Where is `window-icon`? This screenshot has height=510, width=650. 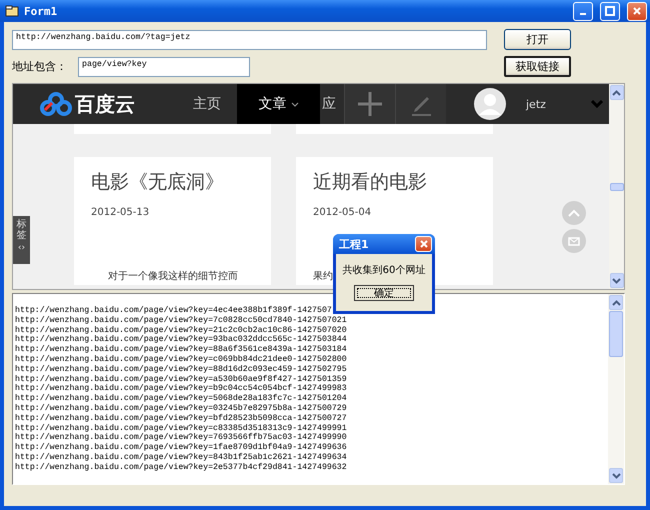 window-icon is located at coordinates (12, 11).